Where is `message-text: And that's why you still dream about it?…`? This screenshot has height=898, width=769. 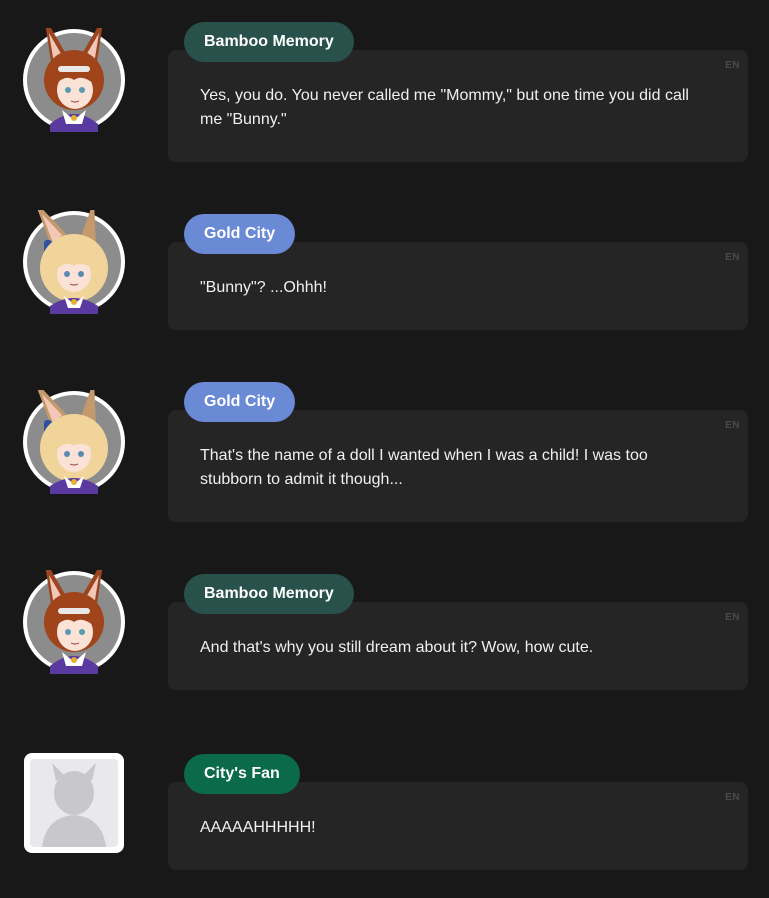
message-text: And that's why you still dream about it?… is located at coordinates (397, 647).